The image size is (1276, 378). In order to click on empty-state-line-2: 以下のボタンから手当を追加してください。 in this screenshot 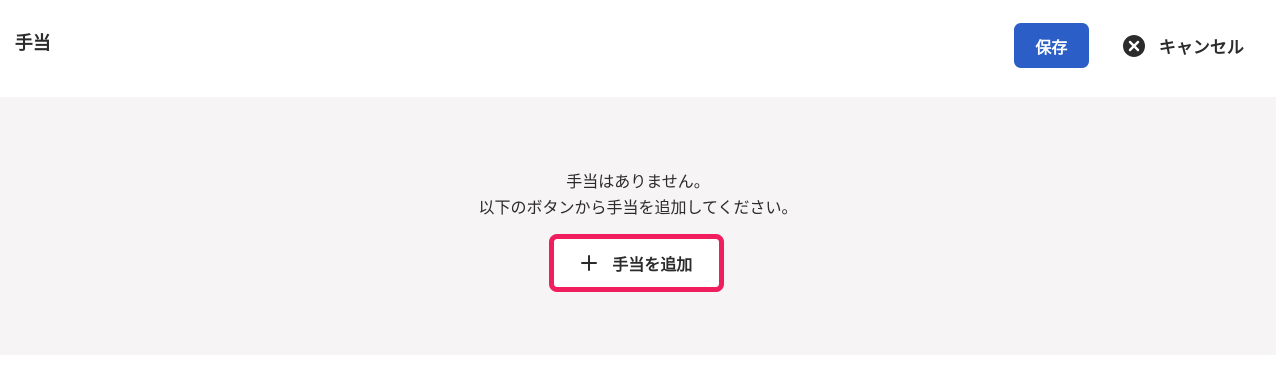, I will do `click(638, 207)`.